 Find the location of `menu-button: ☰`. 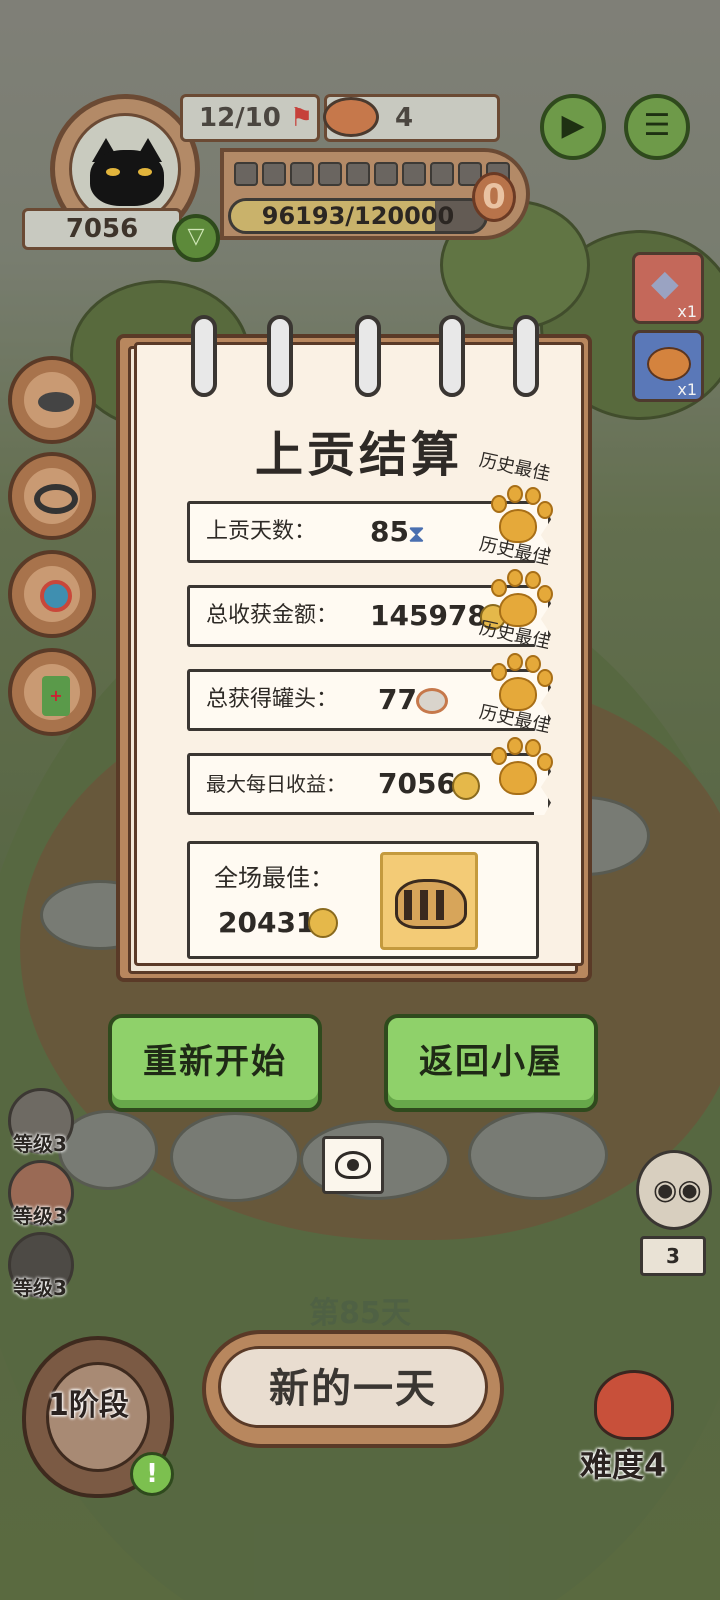

menu-button: ☰ is located at coordinates (657, 127).